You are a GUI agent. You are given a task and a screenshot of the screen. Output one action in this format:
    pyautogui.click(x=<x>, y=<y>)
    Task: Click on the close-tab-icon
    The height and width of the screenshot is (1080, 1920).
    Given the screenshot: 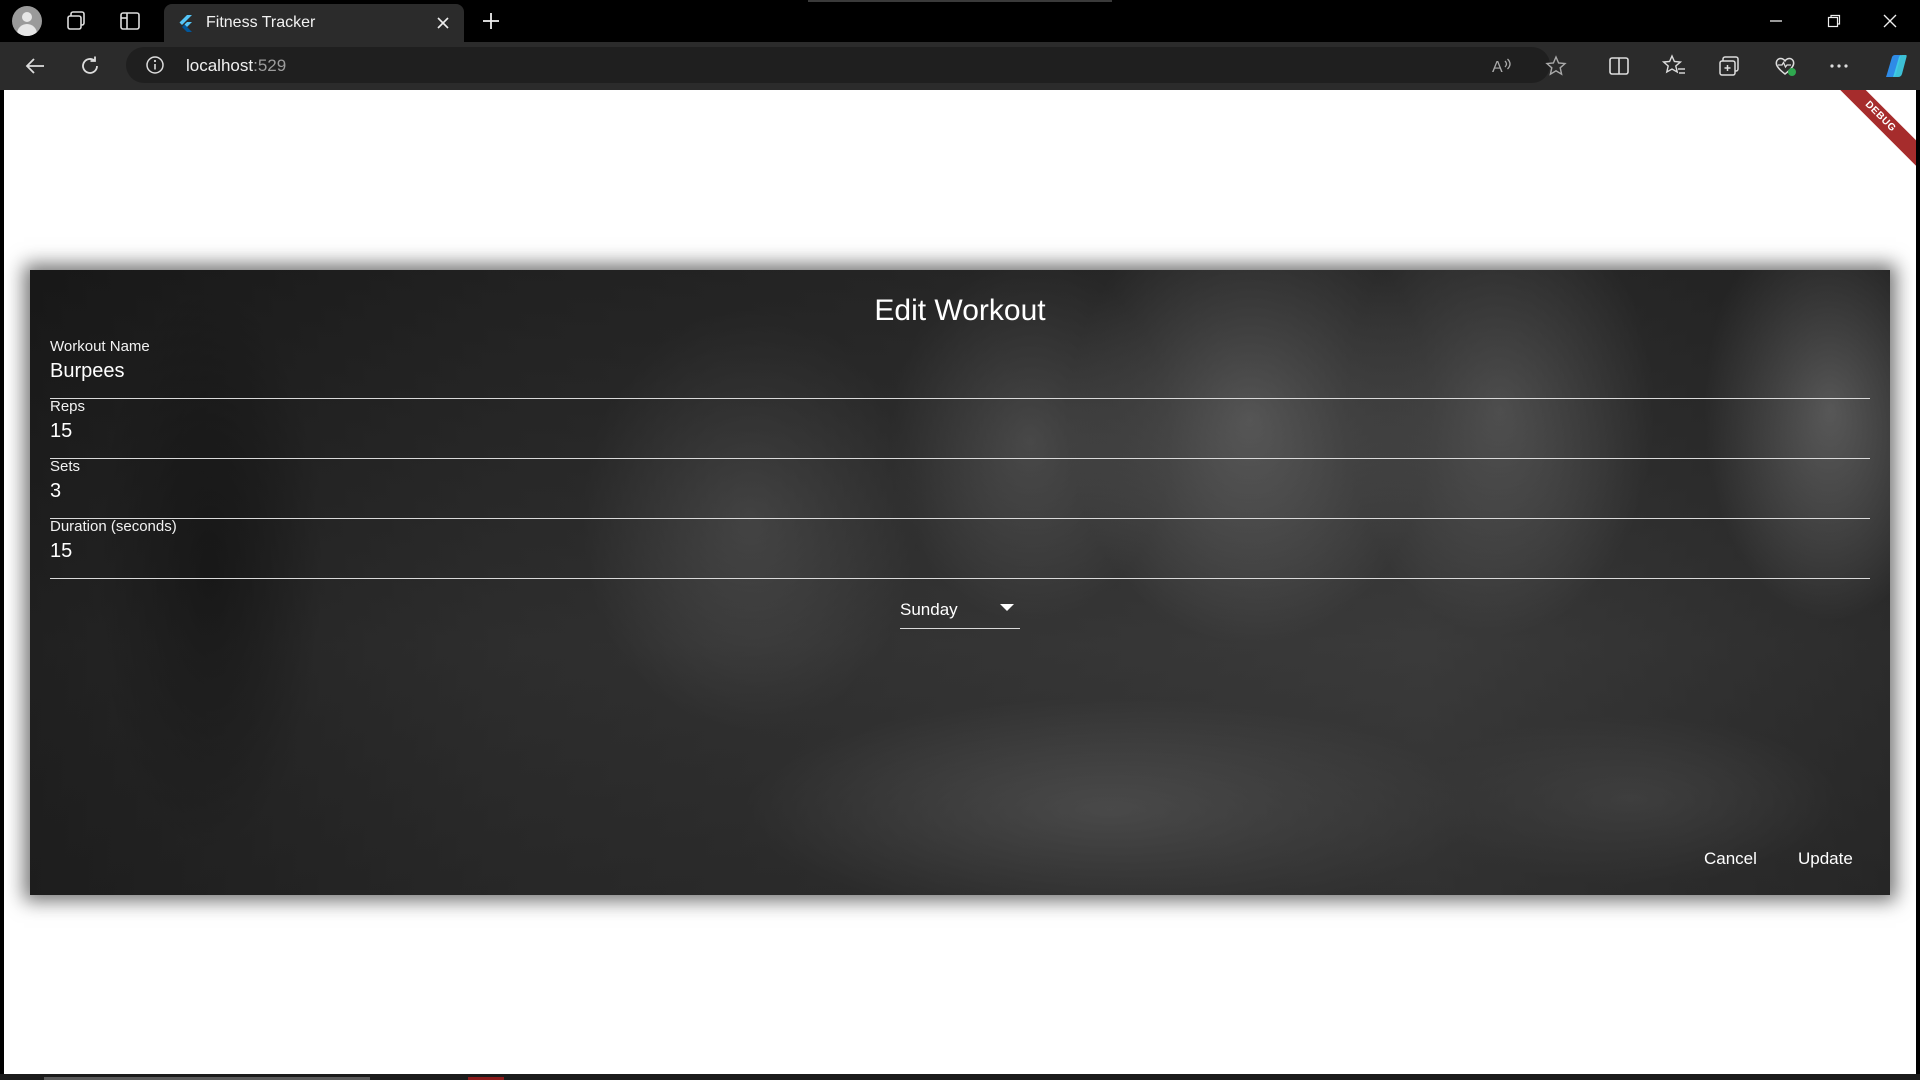 What is the action you would take?
    pyautogui.click(x=443, y=23)
    